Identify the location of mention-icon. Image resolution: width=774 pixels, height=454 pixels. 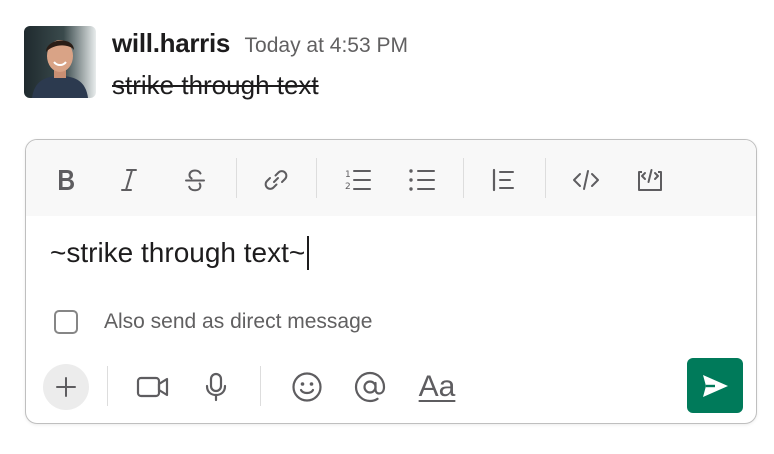
(370, 387).